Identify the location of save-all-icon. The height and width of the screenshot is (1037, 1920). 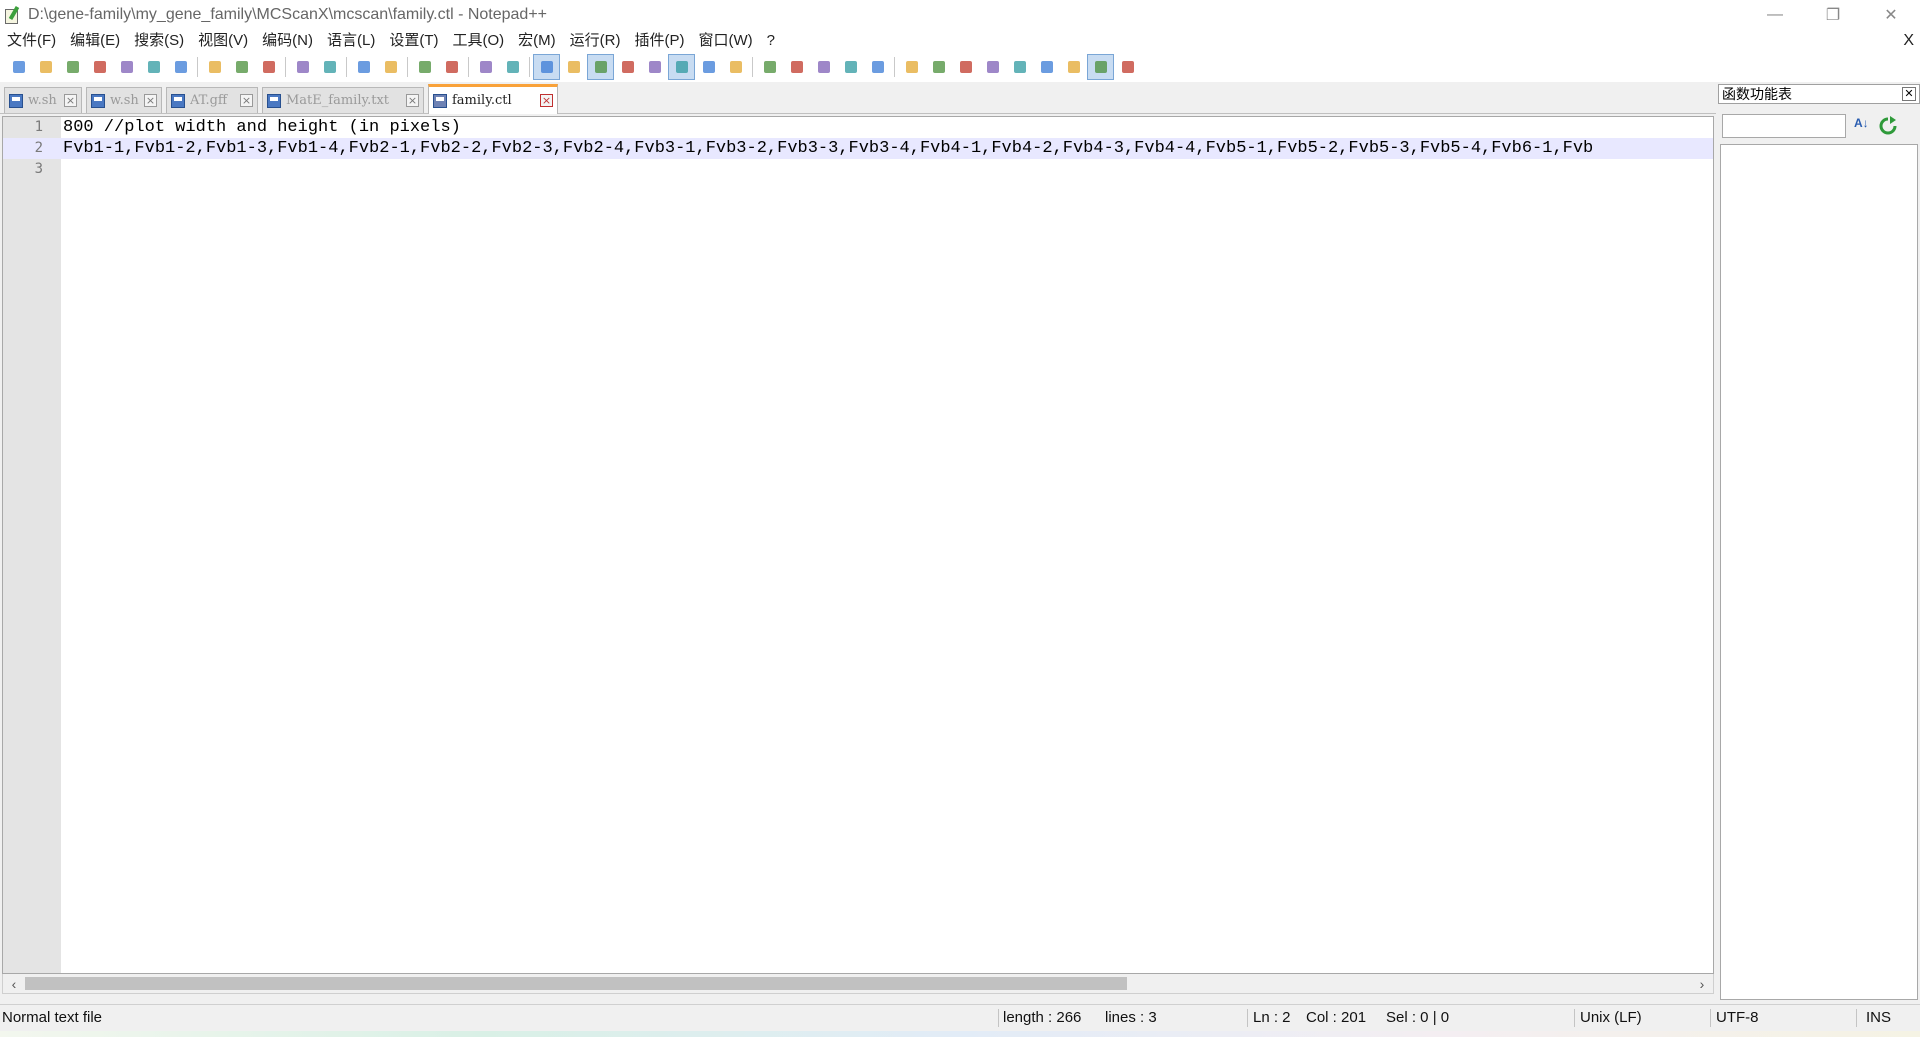
(99, 67).